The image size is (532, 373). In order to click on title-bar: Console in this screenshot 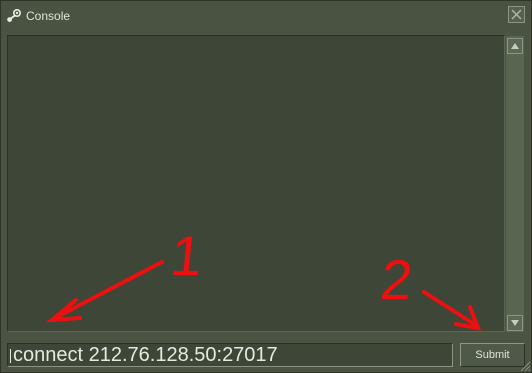, I will do `click(266, 16)`.